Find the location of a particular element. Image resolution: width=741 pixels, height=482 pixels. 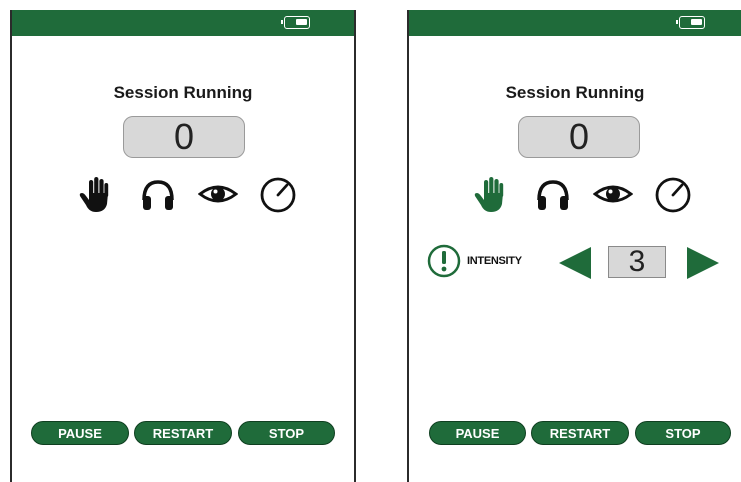

intensity-label: INTENSITY is located at coordinates (494, 261).